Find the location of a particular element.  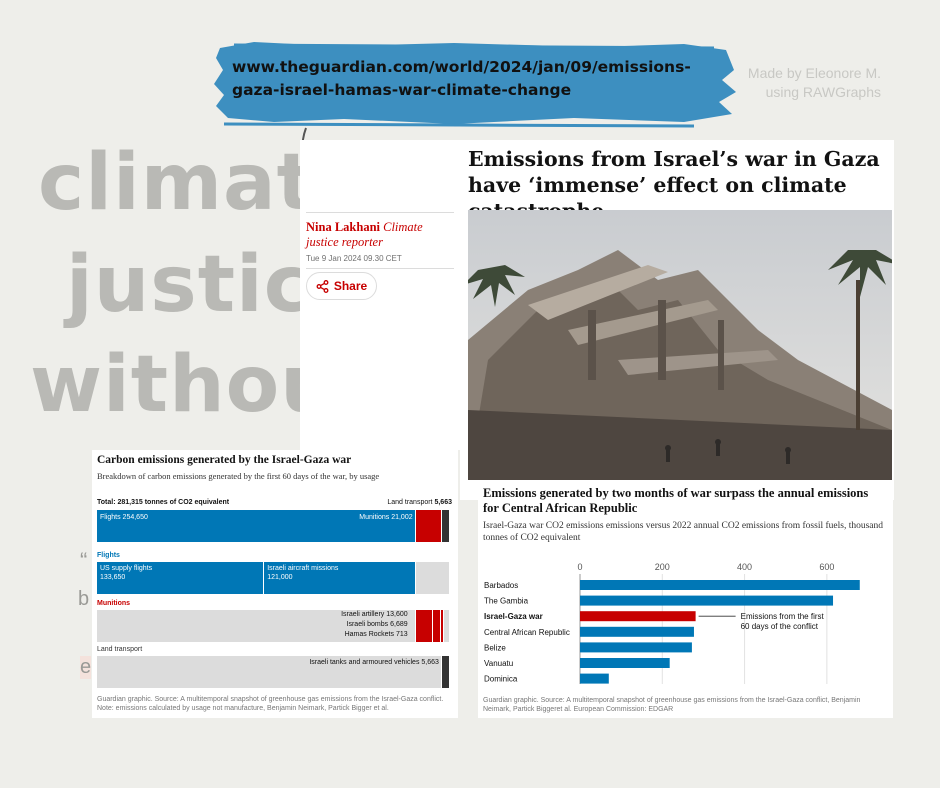

x-tick-label: 200 is located at coordinates (662, 567).